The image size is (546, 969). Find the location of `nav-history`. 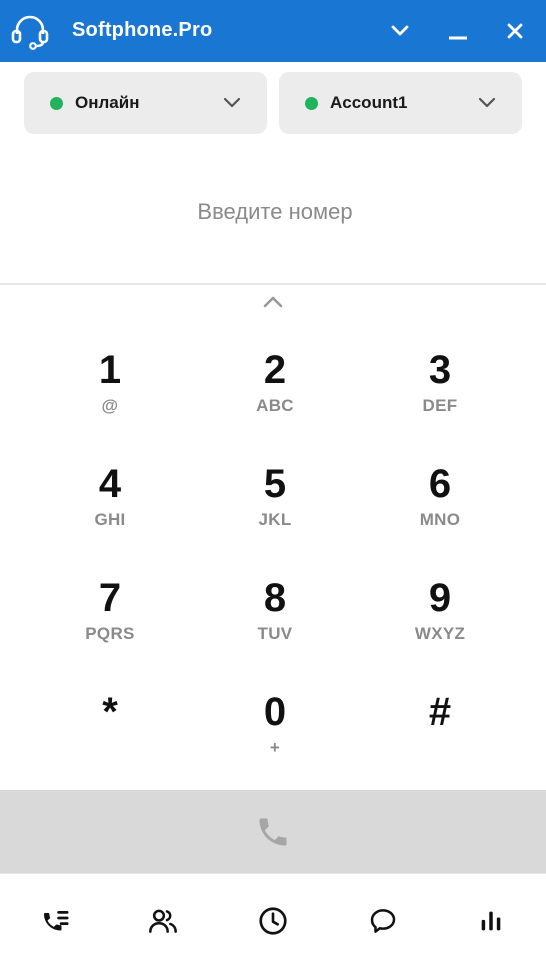

nav-history is located at coordinates (273, 921).